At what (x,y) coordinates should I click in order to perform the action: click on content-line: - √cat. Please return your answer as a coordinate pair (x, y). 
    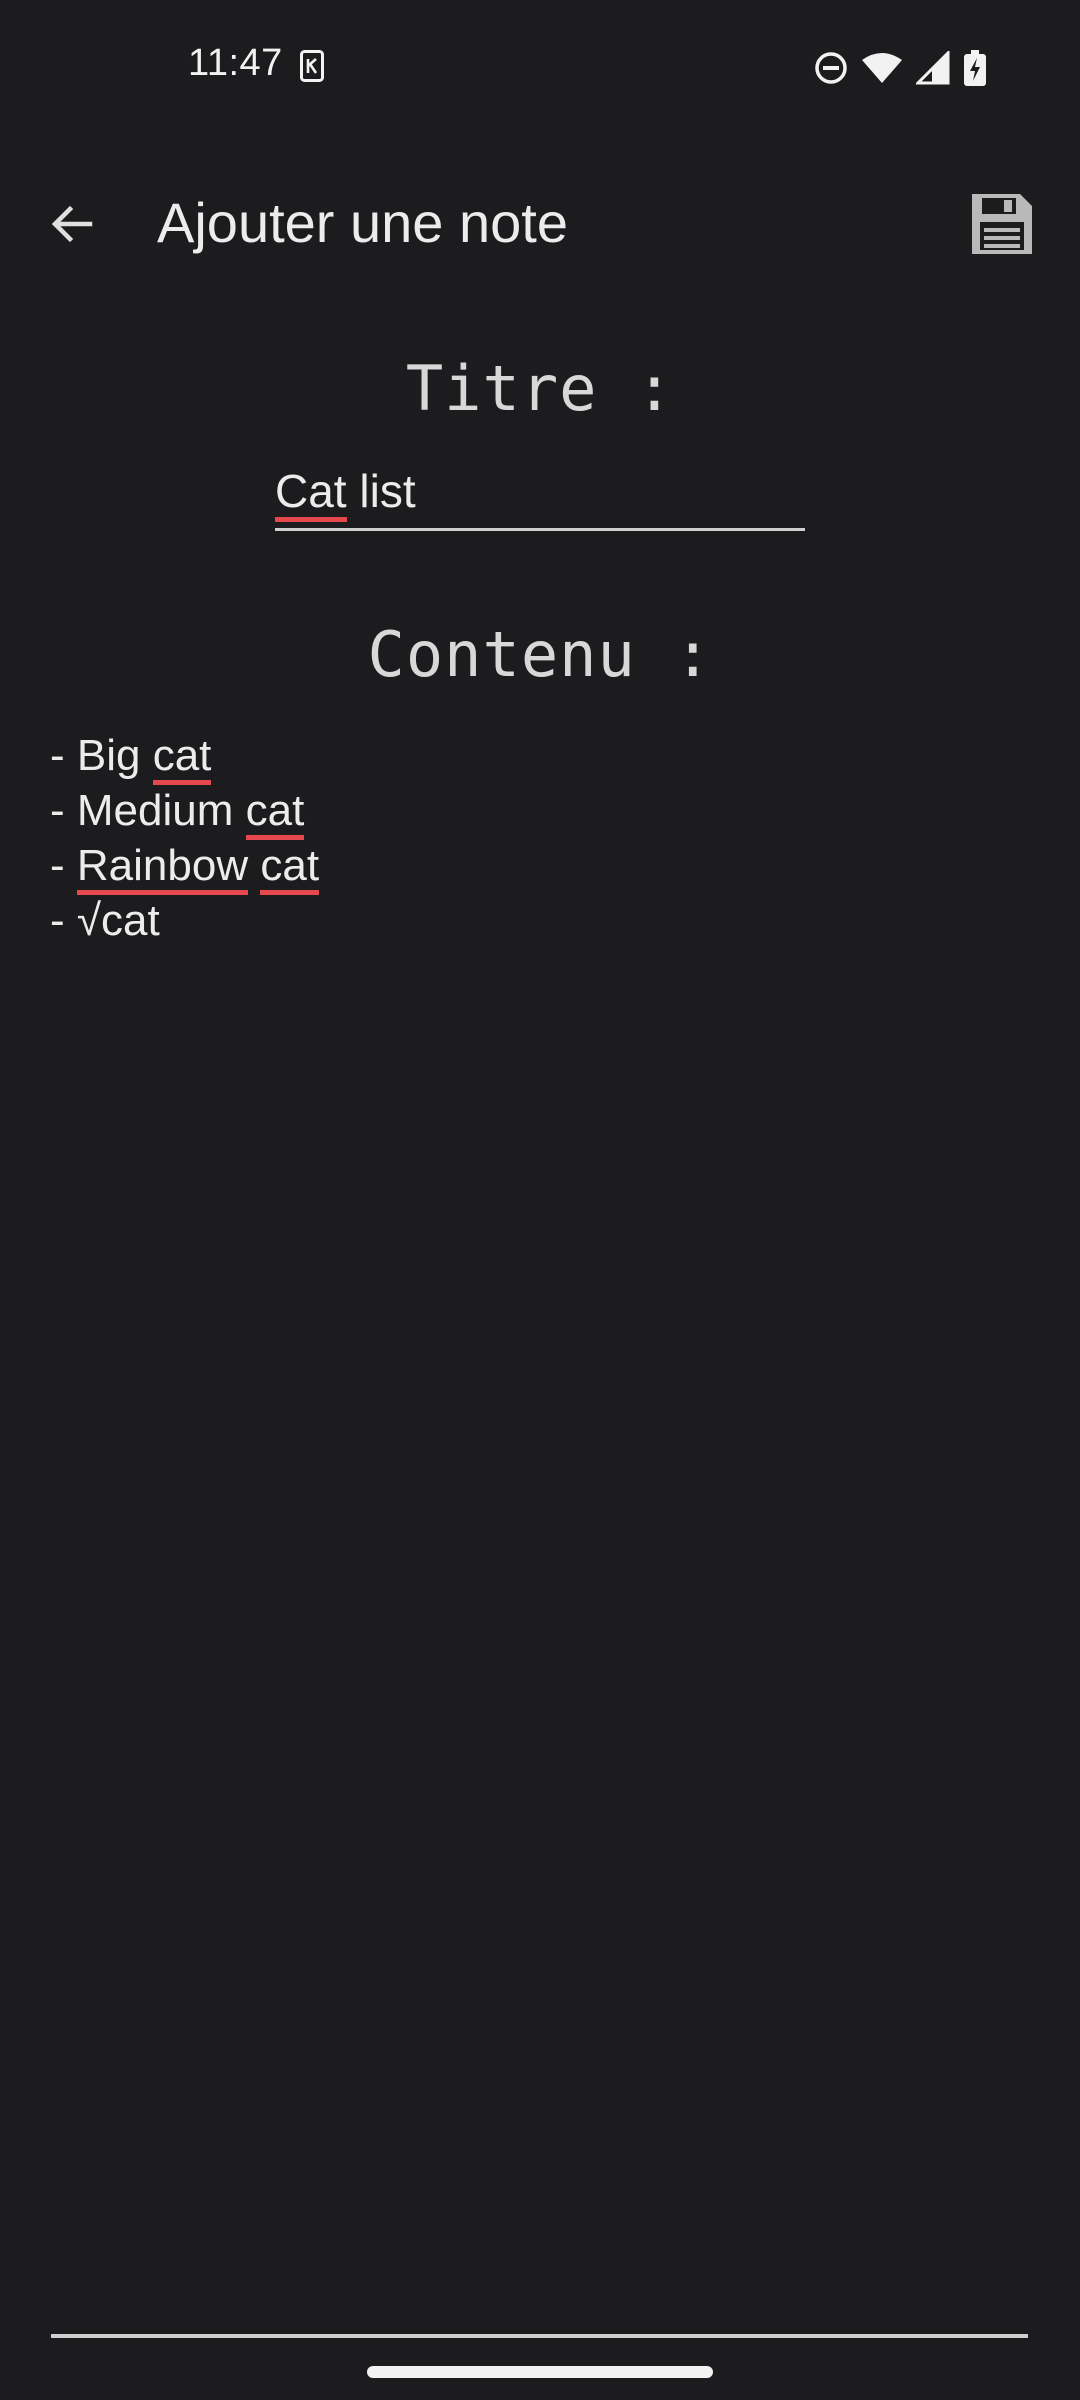
    Looking at the image, I should click on (540, 920).